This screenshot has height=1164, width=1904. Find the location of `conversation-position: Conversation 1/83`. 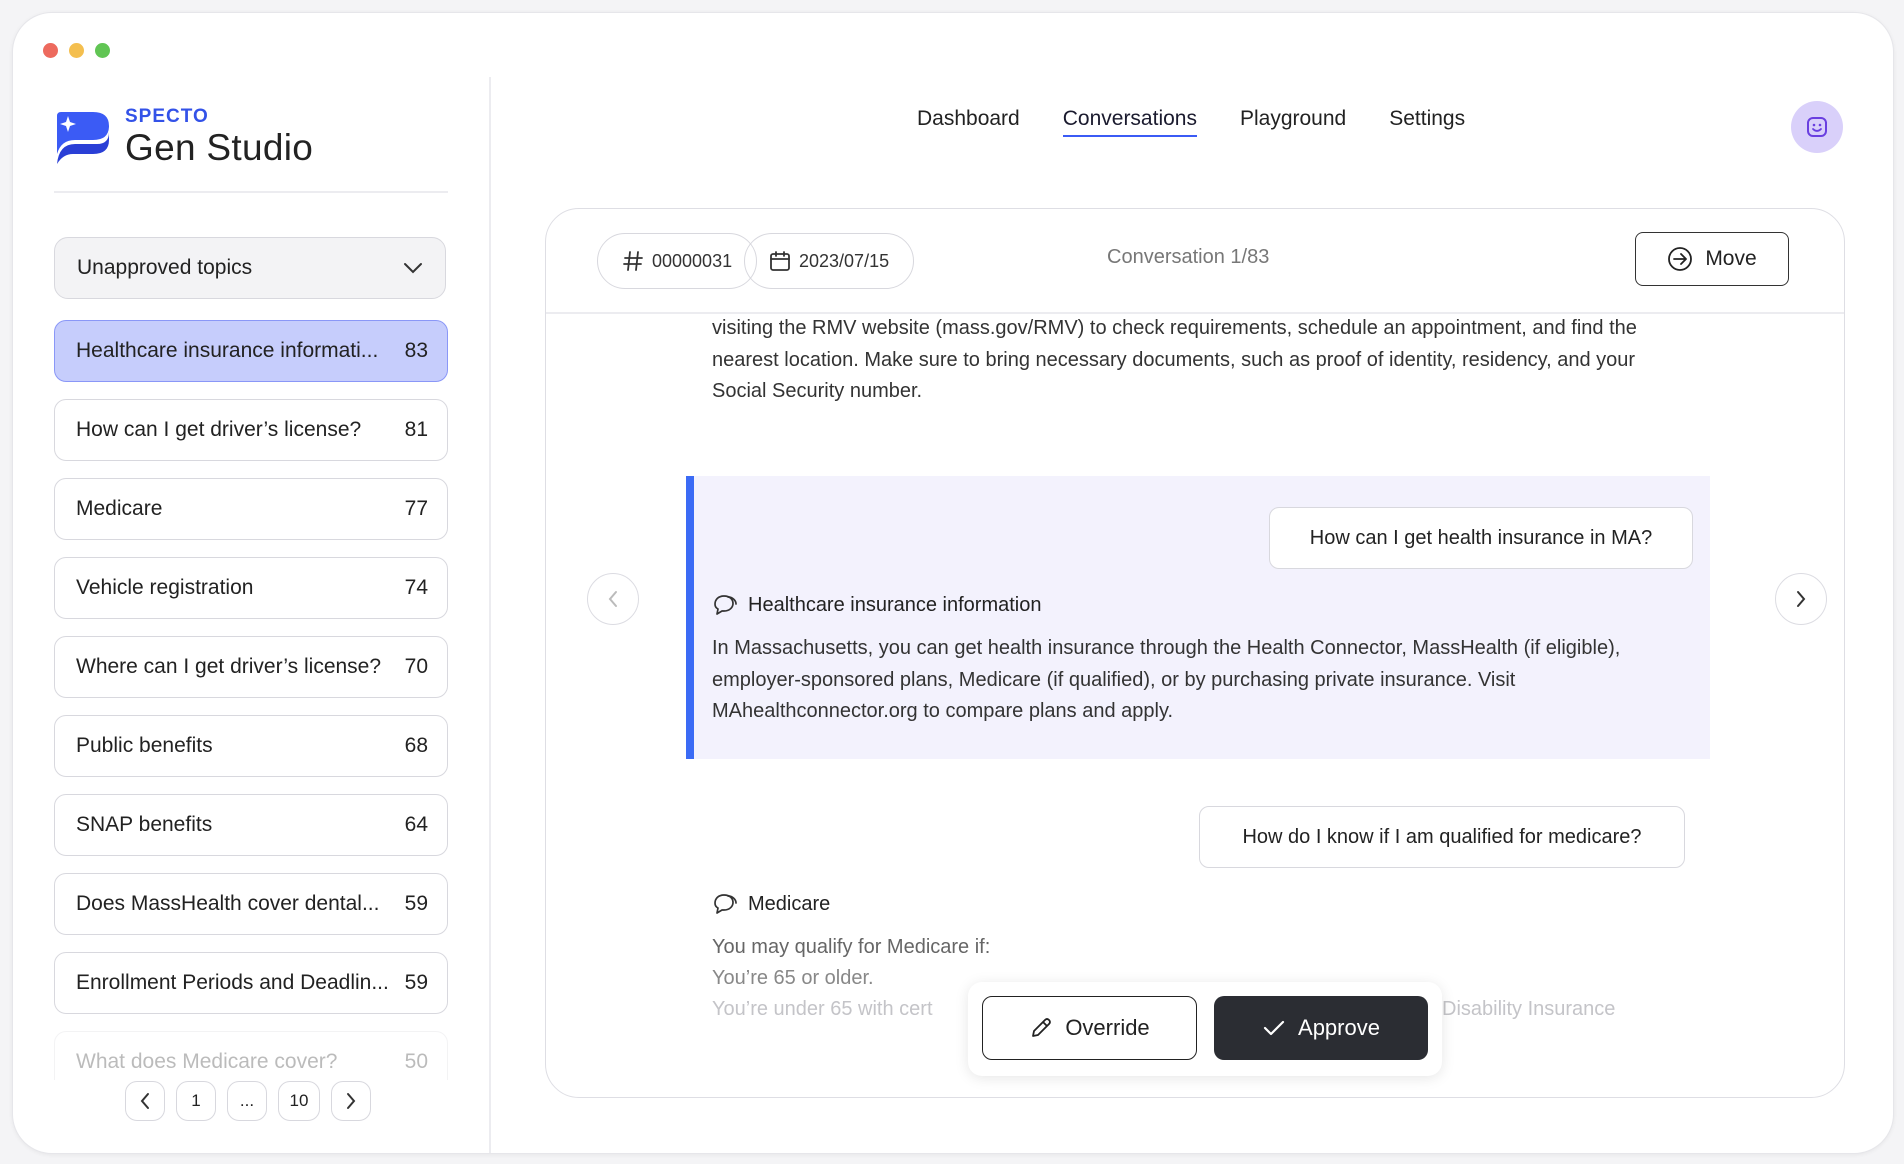

conversation-position: Conversation 1/83 is located at coordinates (1188, 257).